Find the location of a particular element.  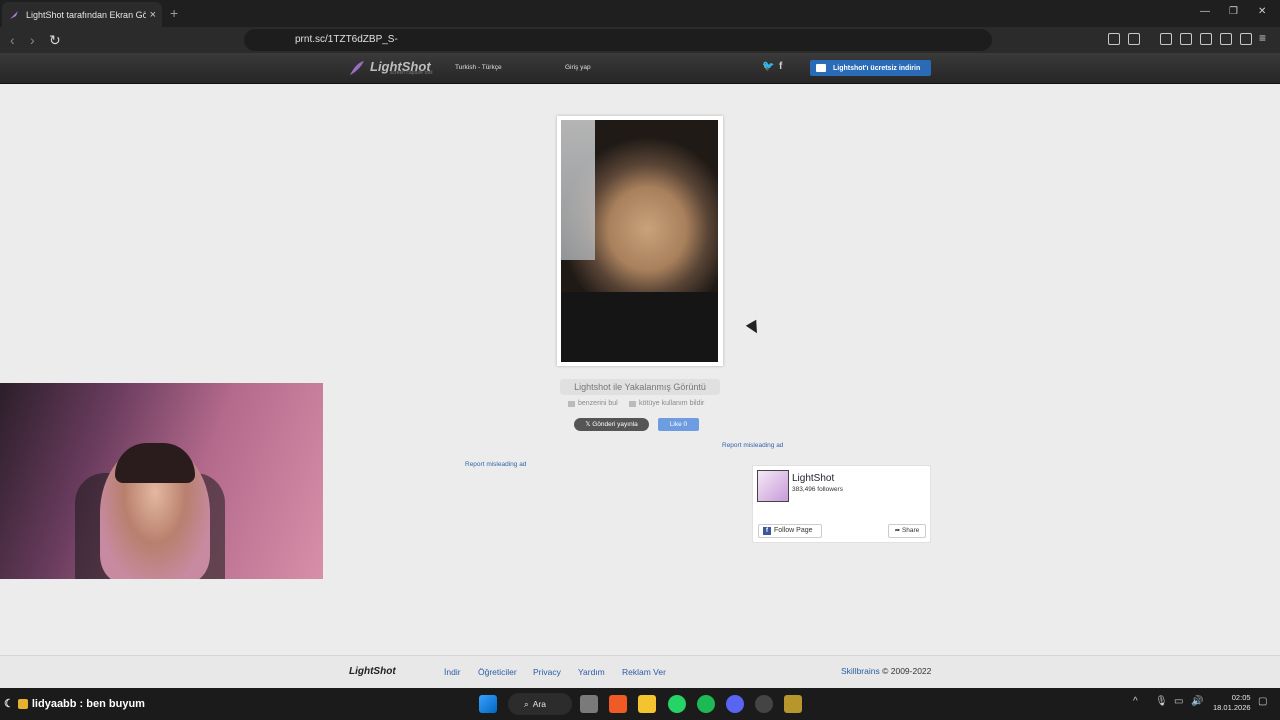

minimize-icon: — is located at coordinates (1205, 11).